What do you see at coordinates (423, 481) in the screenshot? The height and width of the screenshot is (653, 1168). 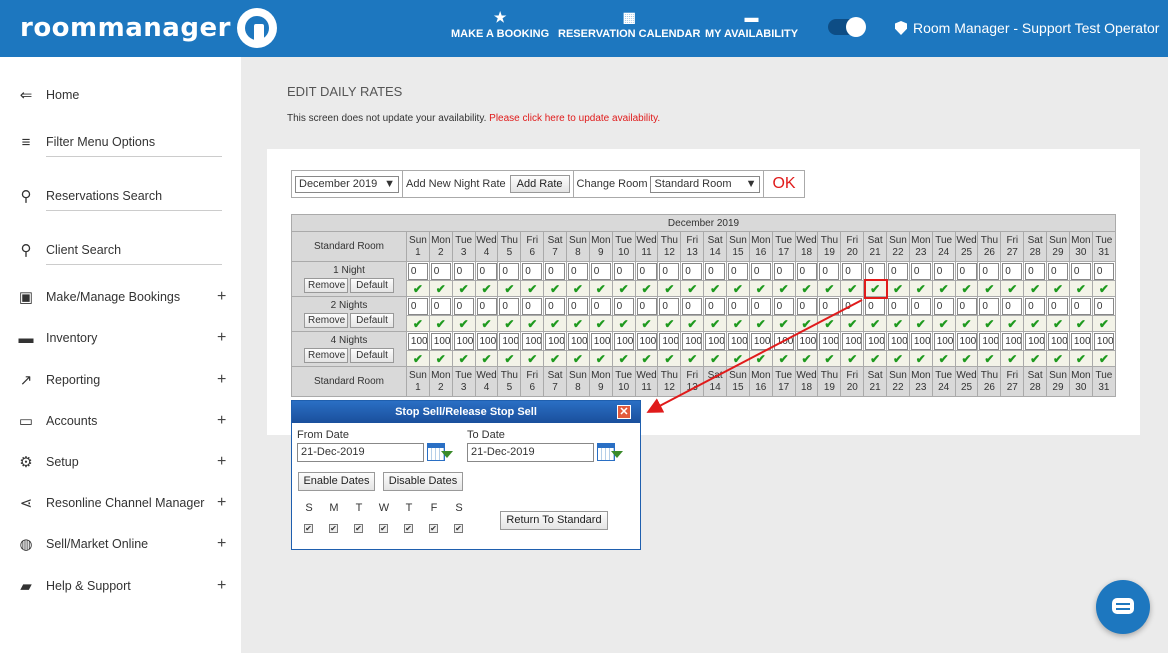 I see `disable-dates-button: Disable Dates` at bounding box center [423, 481].